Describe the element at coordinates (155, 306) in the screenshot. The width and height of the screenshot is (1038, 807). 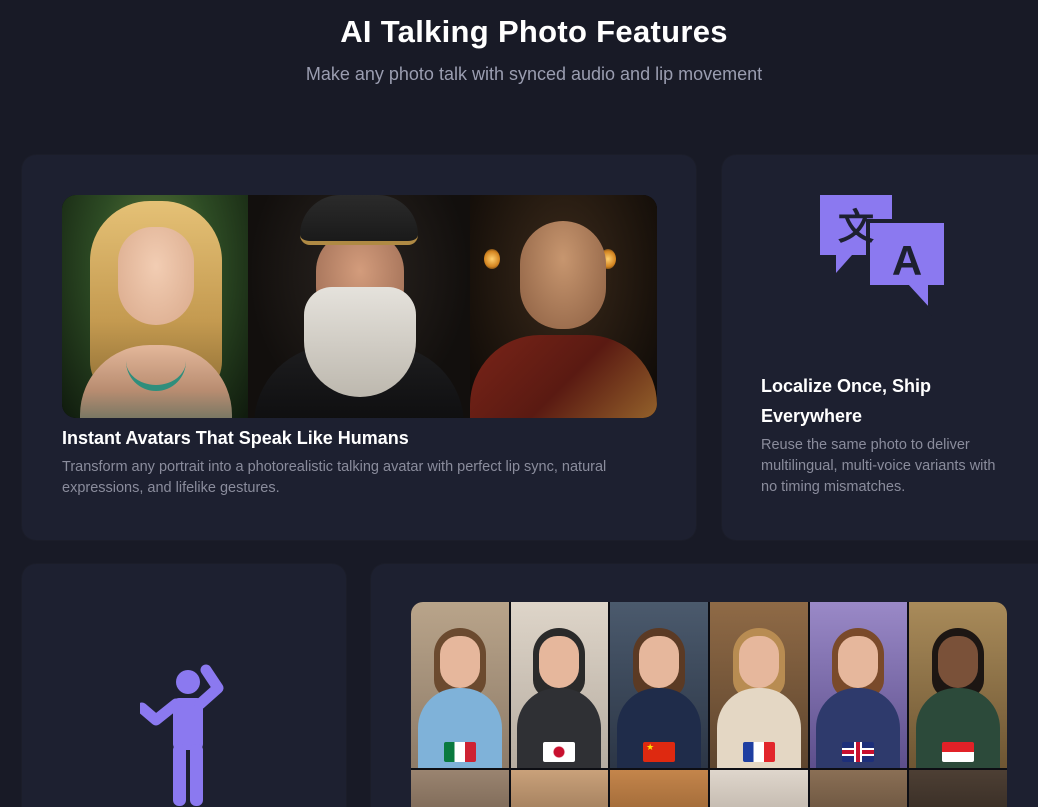
I see `portrait-woman` at that location.